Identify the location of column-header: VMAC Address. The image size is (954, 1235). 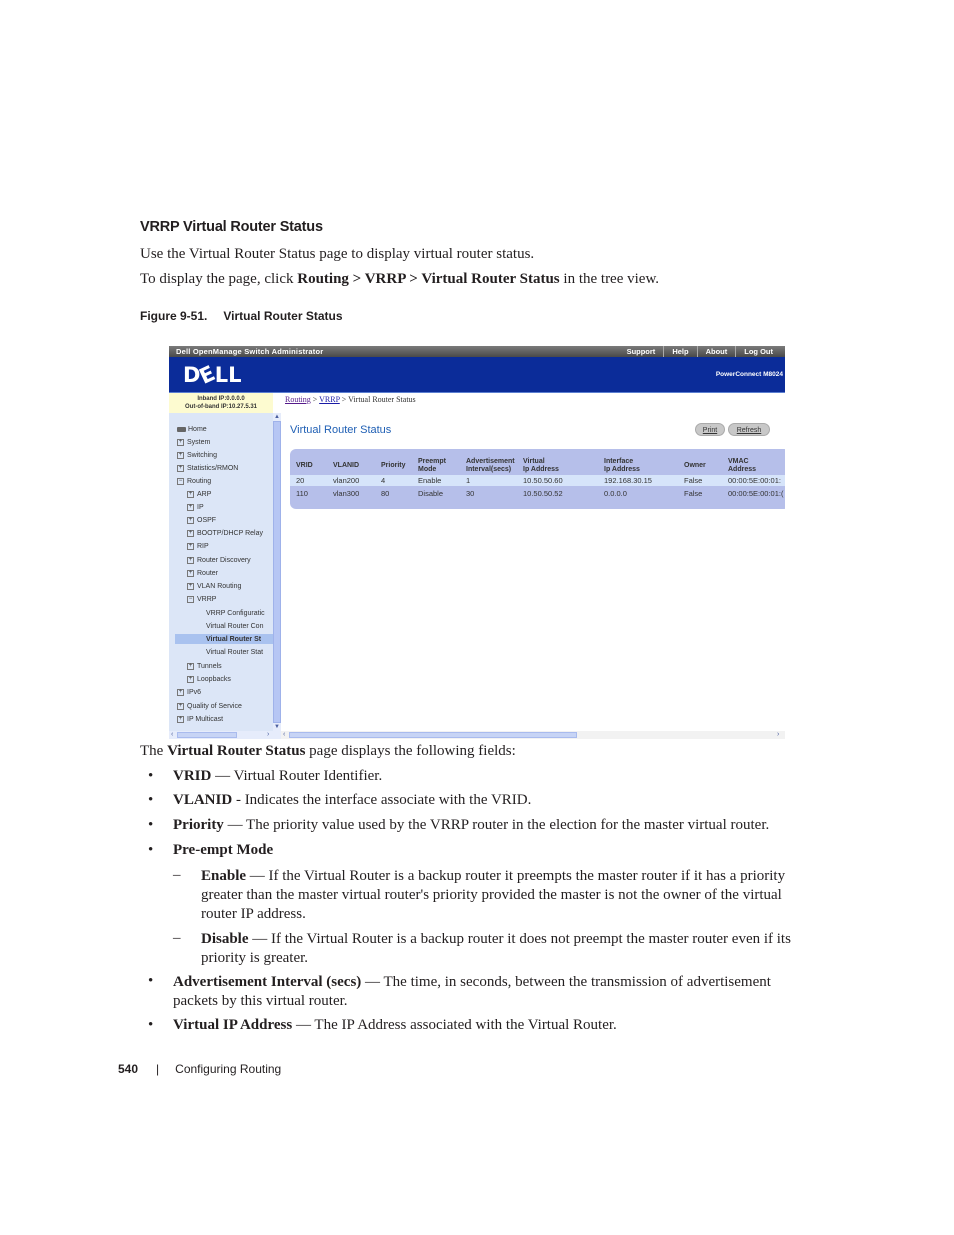
(742, 465).